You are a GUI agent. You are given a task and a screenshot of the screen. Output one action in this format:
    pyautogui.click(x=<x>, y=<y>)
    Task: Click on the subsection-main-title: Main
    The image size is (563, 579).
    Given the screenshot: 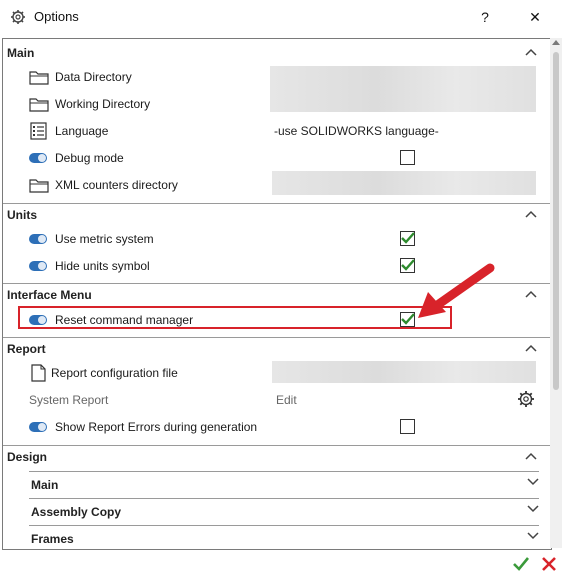 What is the action you would take?
    pyautogui.click(x=45, y=485)
    